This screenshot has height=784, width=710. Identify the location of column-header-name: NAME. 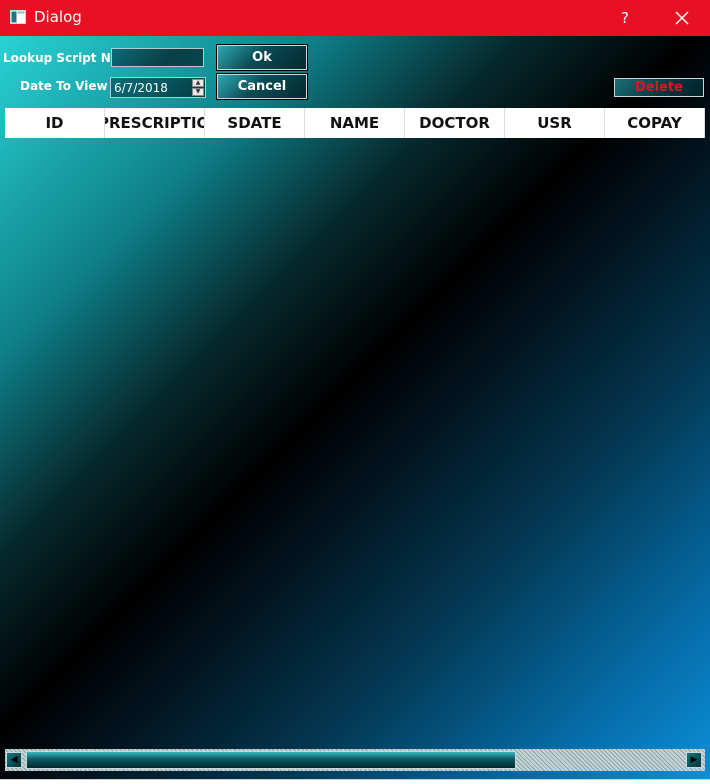
(355, 123).